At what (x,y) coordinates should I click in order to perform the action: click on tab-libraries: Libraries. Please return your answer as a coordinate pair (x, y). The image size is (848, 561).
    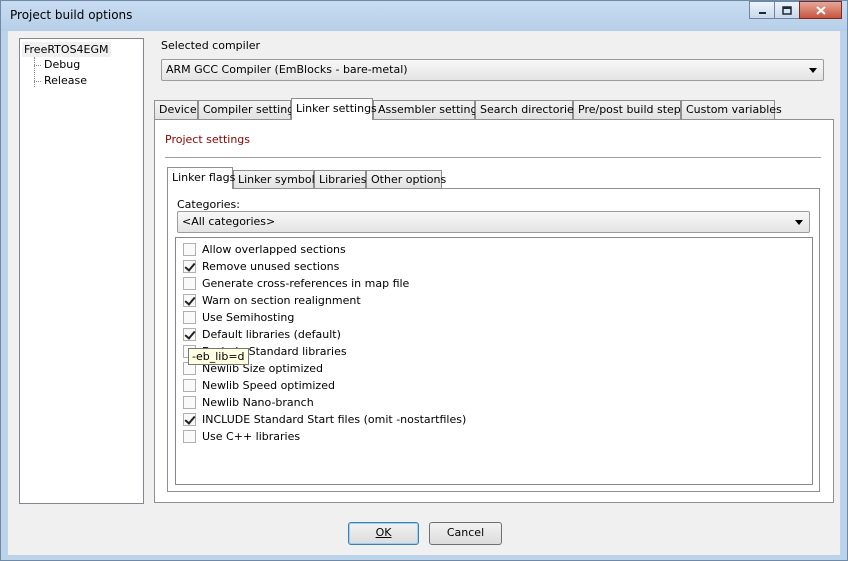
    Looking at the image, I should click on (340, 179).